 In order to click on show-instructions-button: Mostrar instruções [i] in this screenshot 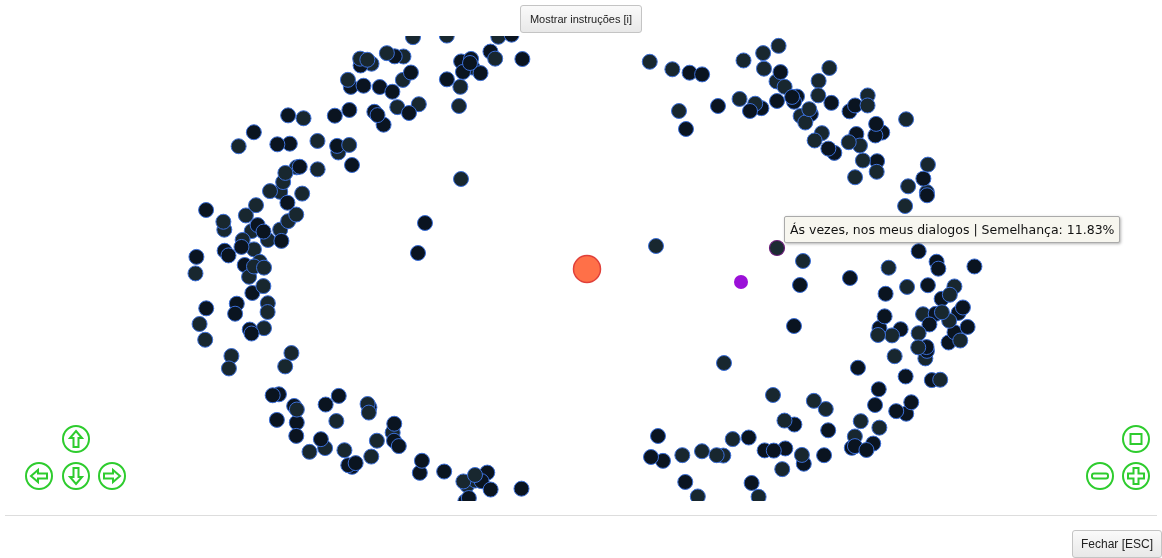, I will do `click(581, 19)`.